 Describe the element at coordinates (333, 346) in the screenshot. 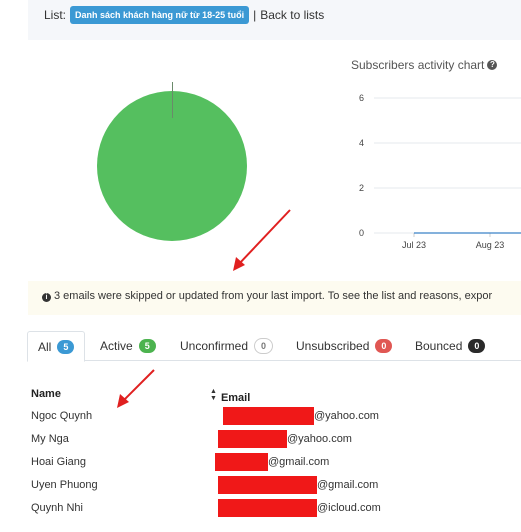

I see `tab-unsubscribed-label: Unsubscribed` at that location.